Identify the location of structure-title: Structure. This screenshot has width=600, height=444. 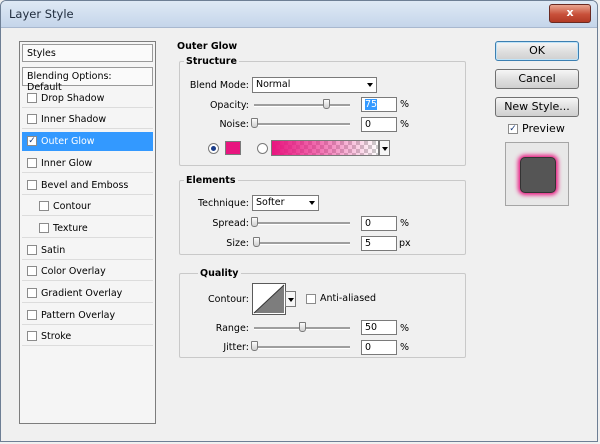
(211, 61).